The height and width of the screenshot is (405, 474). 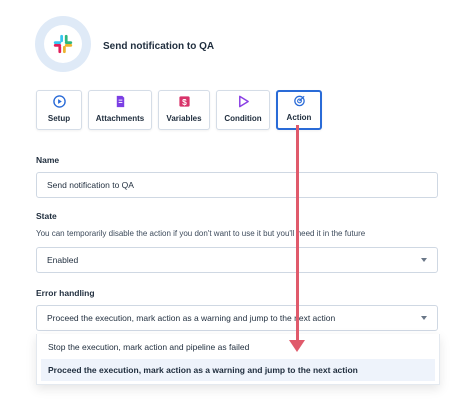 What do you see at coordinates (63, 260) in the screenshot?
I see `state-value: Enabled` at bounding box center [63, 260].